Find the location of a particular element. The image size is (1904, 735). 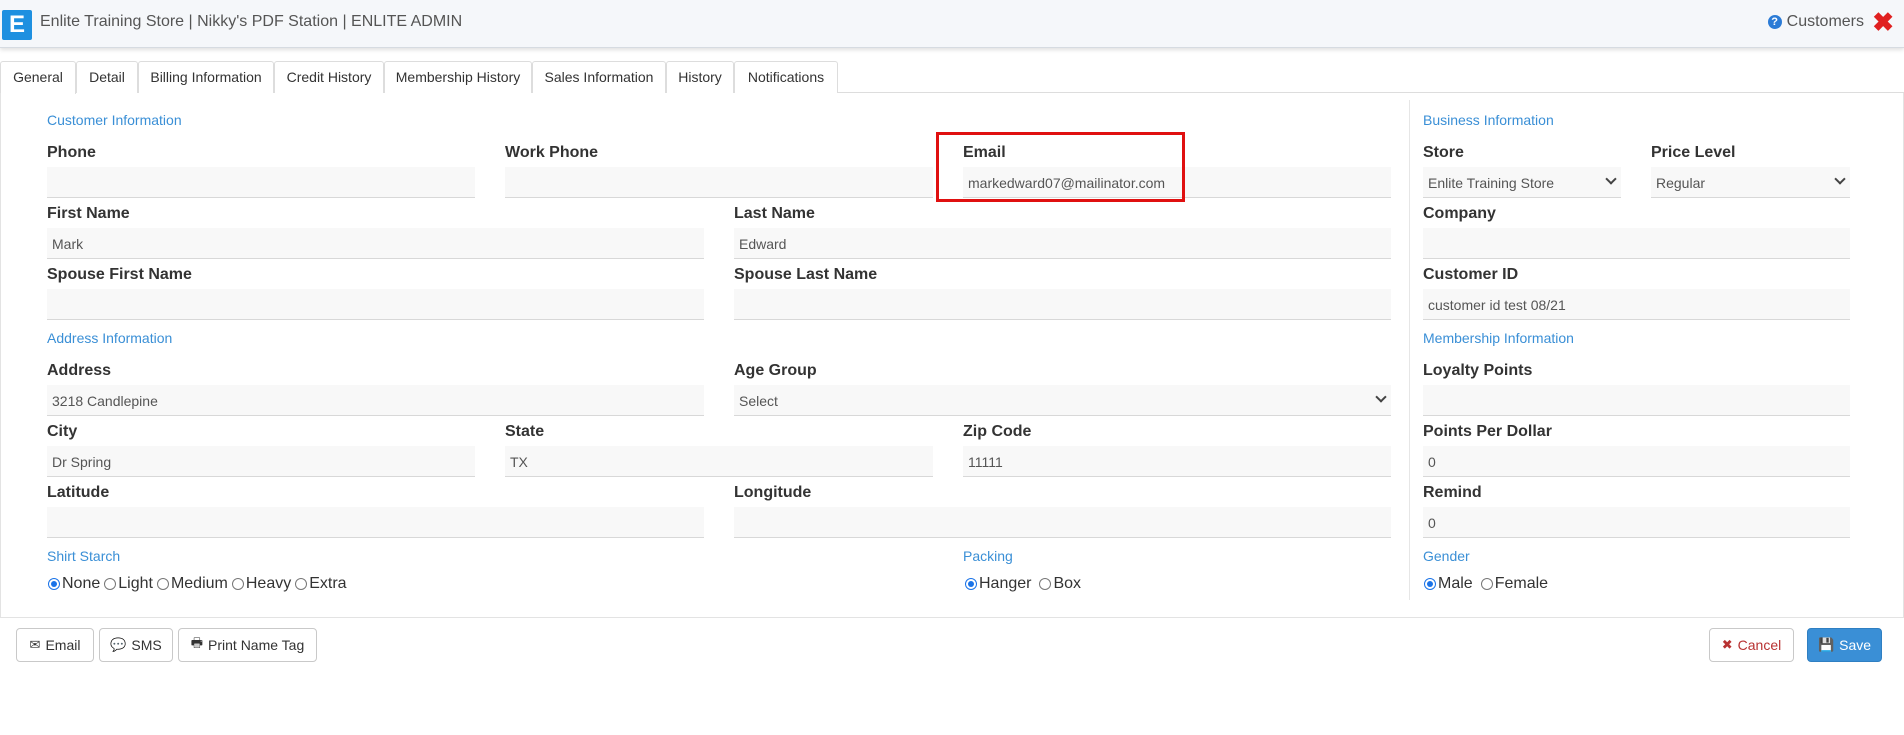

age-group-value: Select is located at coordinates (758, 401).